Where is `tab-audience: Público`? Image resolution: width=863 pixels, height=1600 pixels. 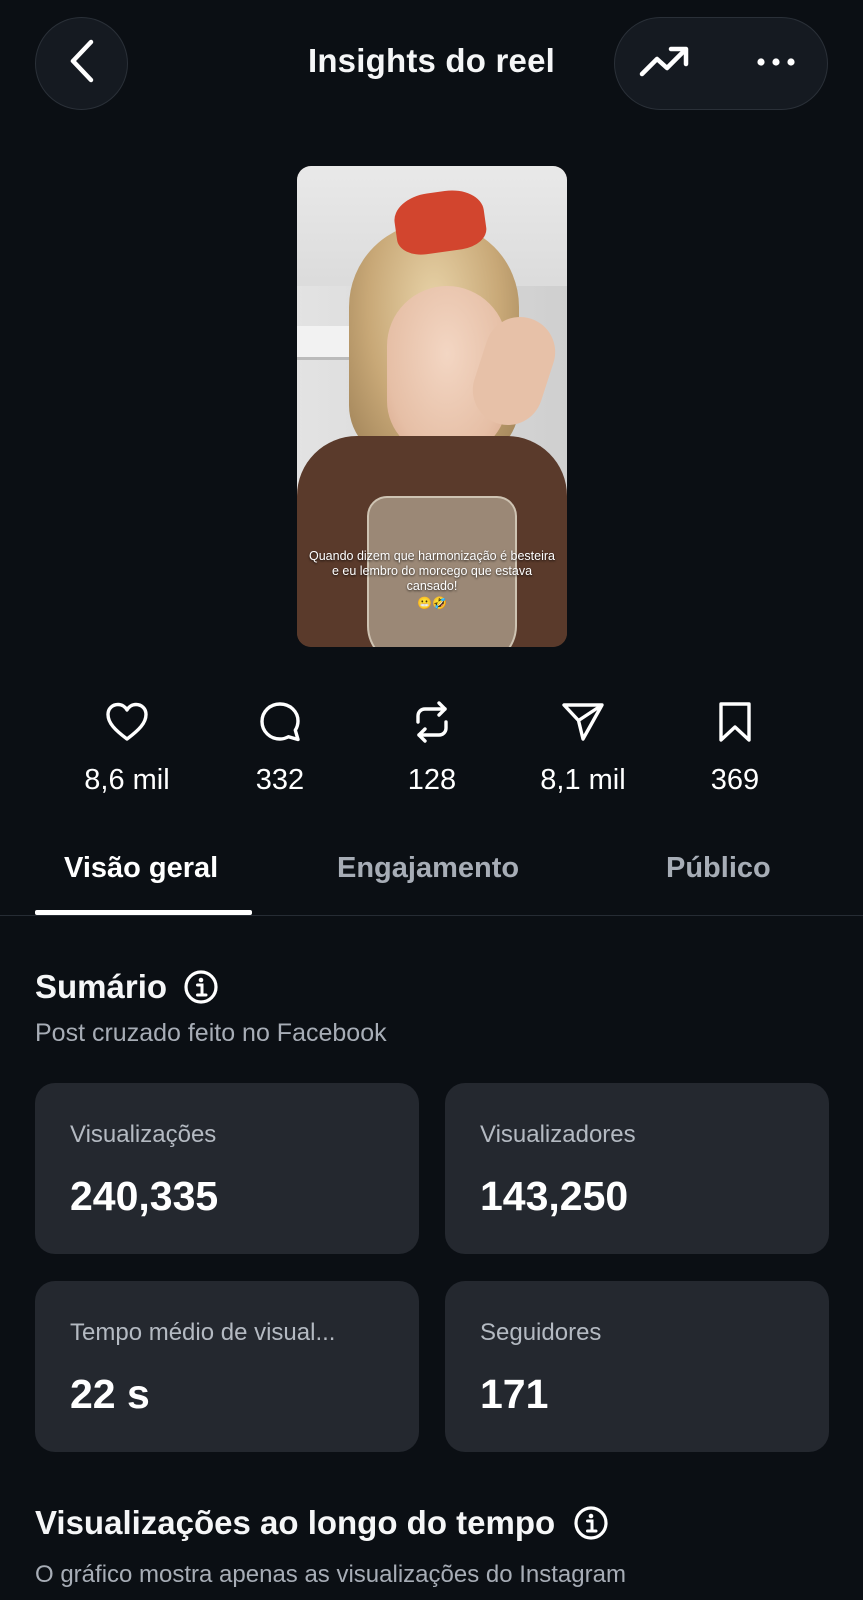
tab-audience: Público is located at coordinates (718, 868).